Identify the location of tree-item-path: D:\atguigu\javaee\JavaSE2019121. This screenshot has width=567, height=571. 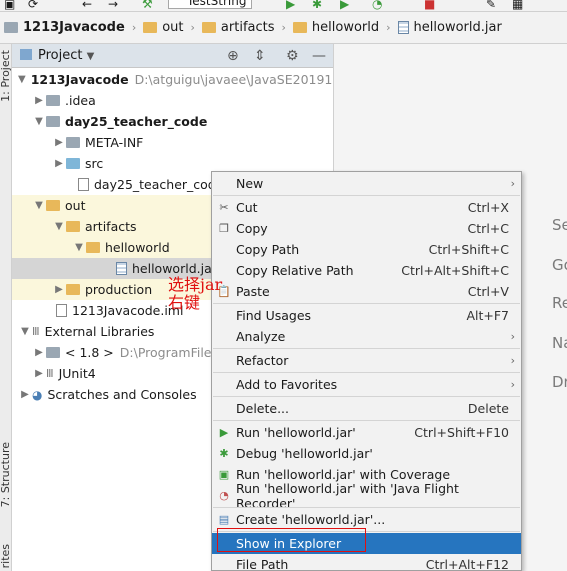
(233, 79).